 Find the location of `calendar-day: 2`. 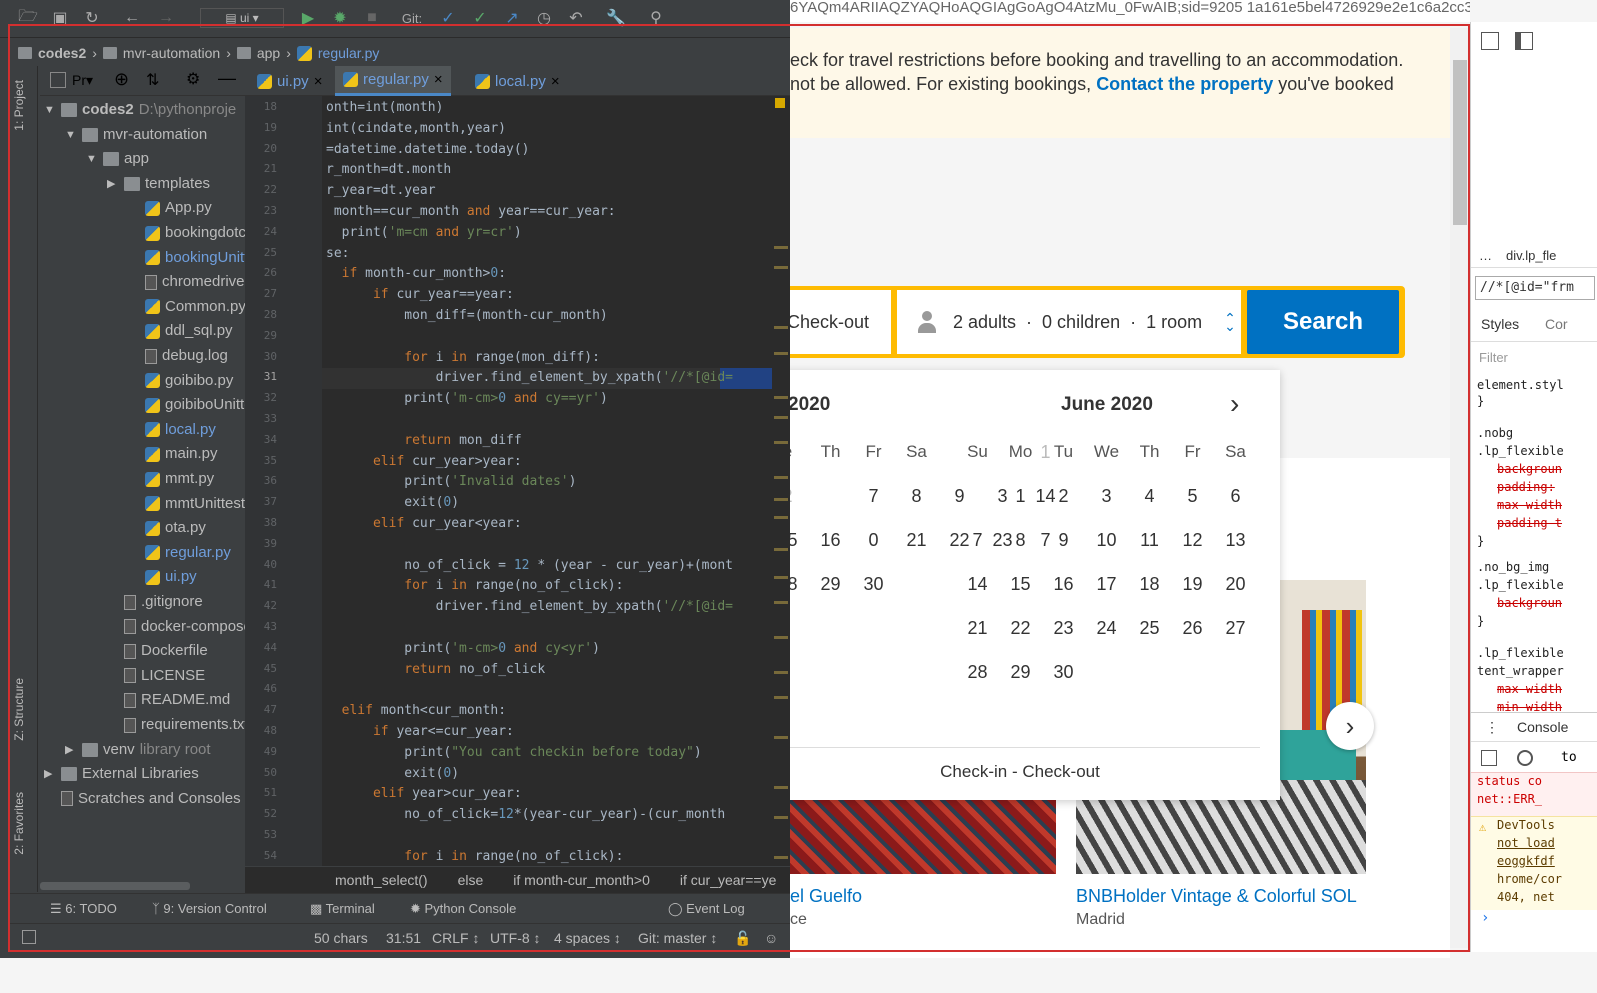

calendar-day: 2 is located at coordinates (1063, 496).